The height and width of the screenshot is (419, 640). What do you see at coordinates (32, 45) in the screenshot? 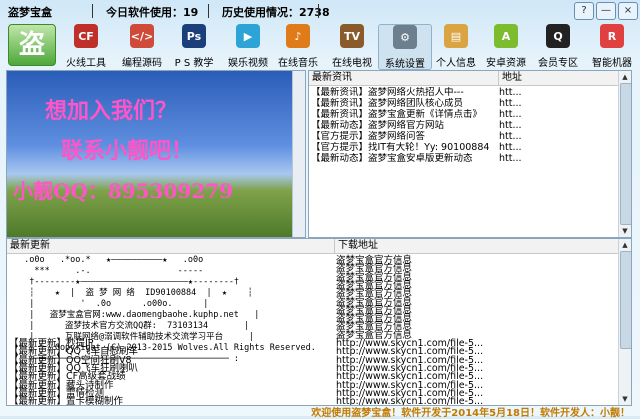
I see `app-logo: 盗` at bounding box center [32, 45].